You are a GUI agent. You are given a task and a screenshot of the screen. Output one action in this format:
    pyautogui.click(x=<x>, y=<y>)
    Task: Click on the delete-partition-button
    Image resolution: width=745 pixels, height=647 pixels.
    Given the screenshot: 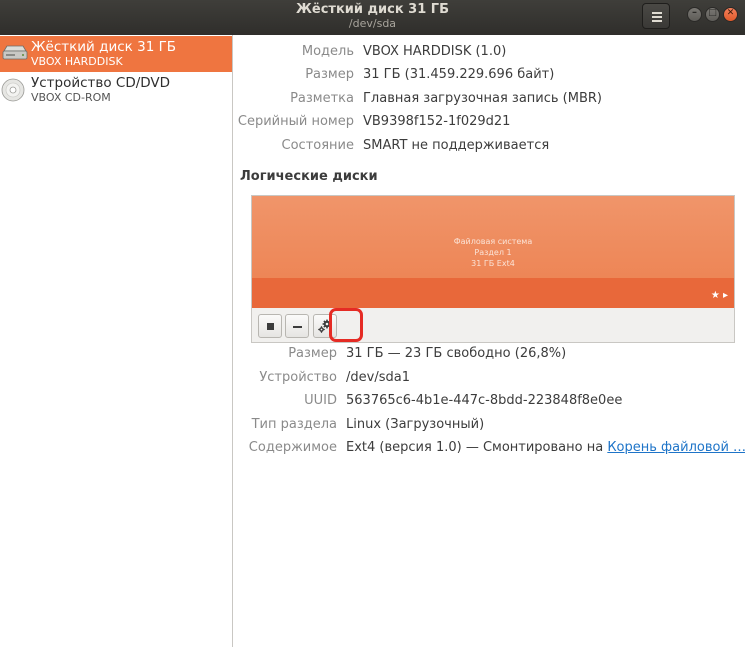 What is the action you would take?
    pyautogui.click(x=297, y=326)
    